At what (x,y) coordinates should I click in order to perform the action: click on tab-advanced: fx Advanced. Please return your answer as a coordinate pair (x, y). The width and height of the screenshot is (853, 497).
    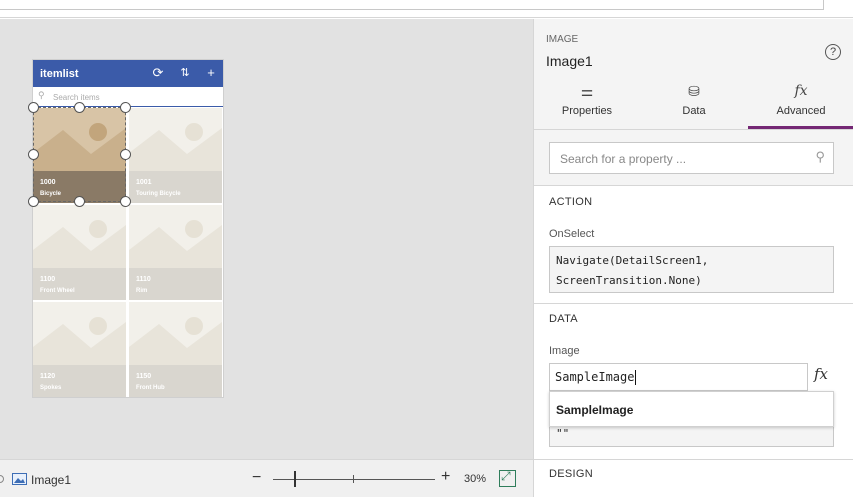
    Looking at the image, I should click on (800, 106).